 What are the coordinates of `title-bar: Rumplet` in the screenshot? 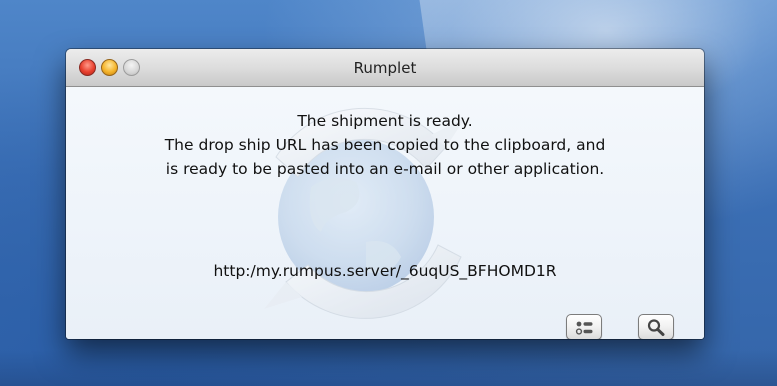 It's located at (385, 68).